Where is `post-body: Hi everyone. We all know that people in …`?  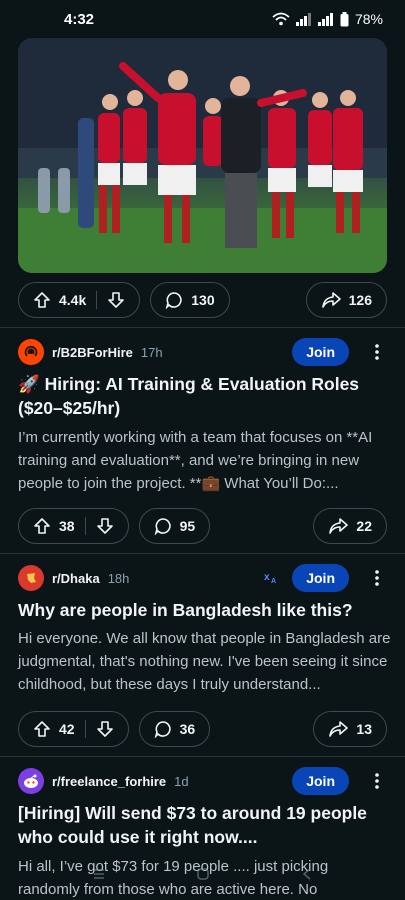 post-body: Hi everyone. We all know that people in … is located at coordinates (204, 661).